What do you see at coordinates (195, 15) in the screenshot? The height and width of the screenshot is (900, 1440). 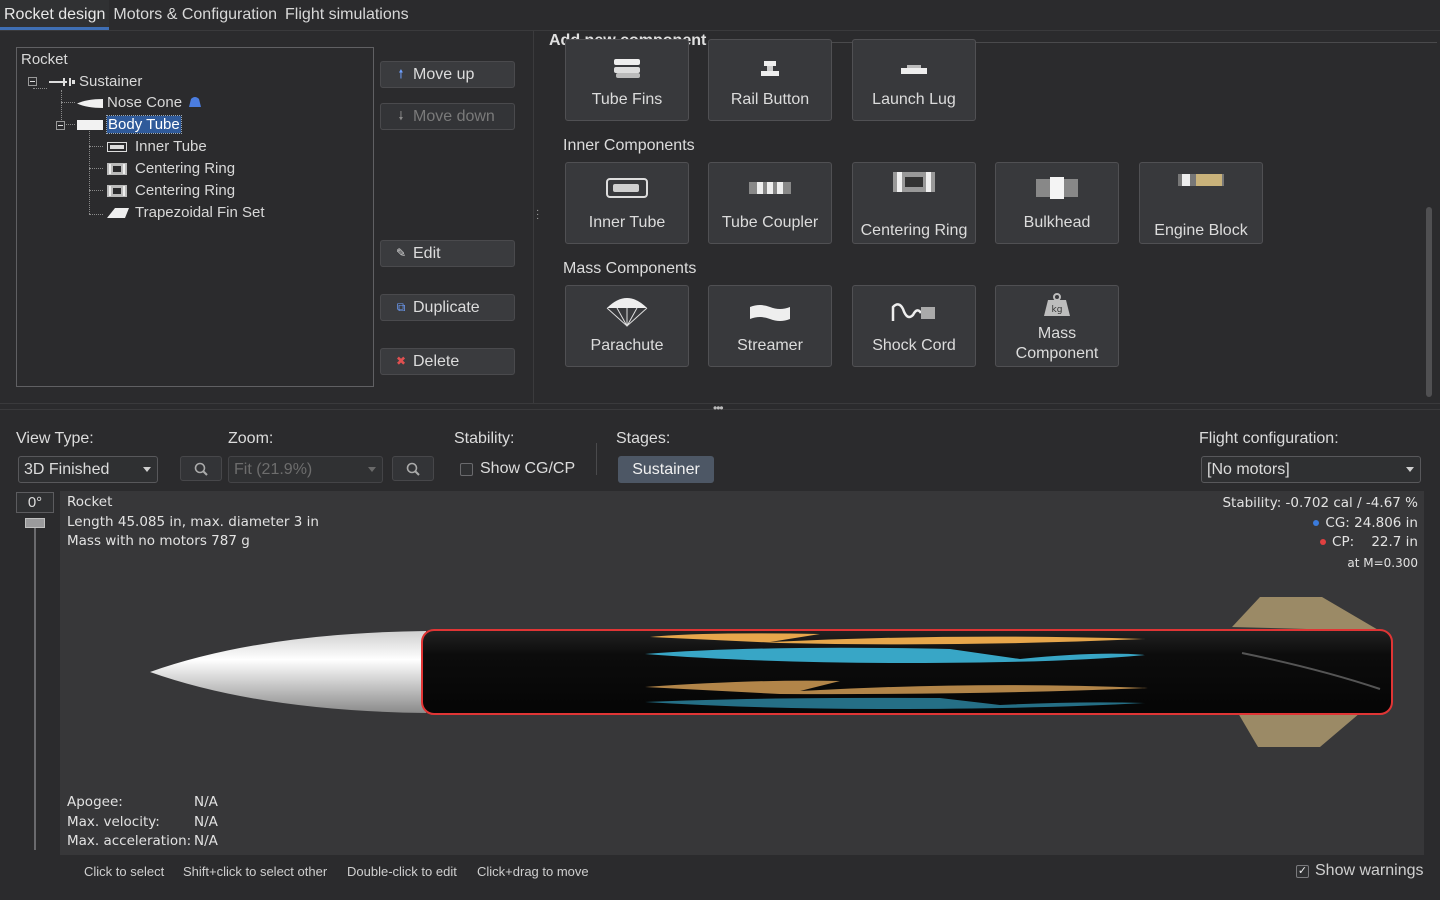 I see `tab-motors-configuration: Motors & Configuration` at bounding box center [195, 15].